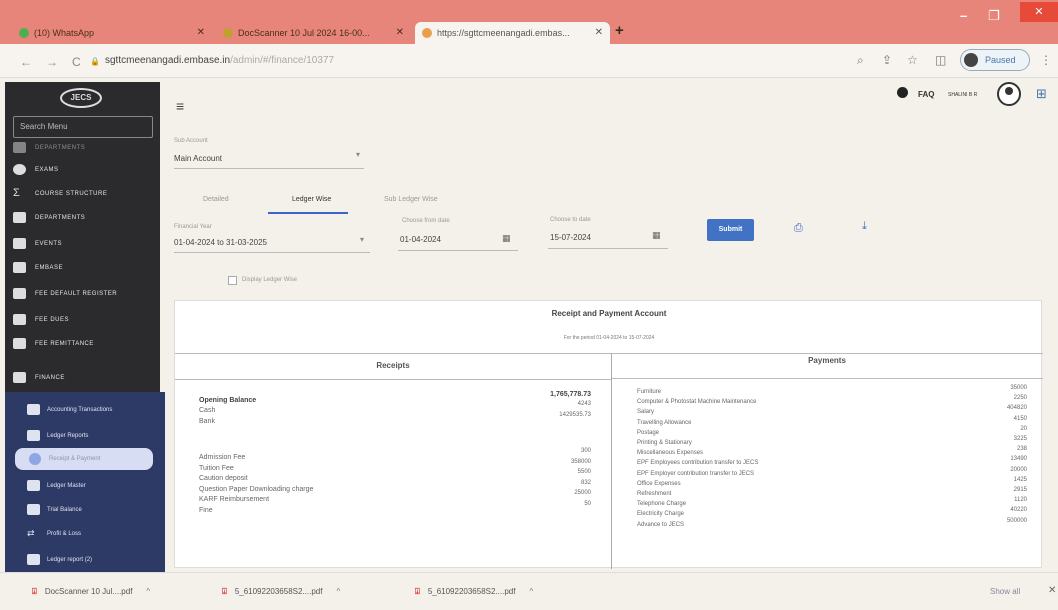 Image resolution: width=1058 pixels, height=610 pixels. Describe the element at coordinates (91, 592) in the screenshot. I see `download-item: ⍗ DocScanner 10 Jul....pdf ^` at that location.